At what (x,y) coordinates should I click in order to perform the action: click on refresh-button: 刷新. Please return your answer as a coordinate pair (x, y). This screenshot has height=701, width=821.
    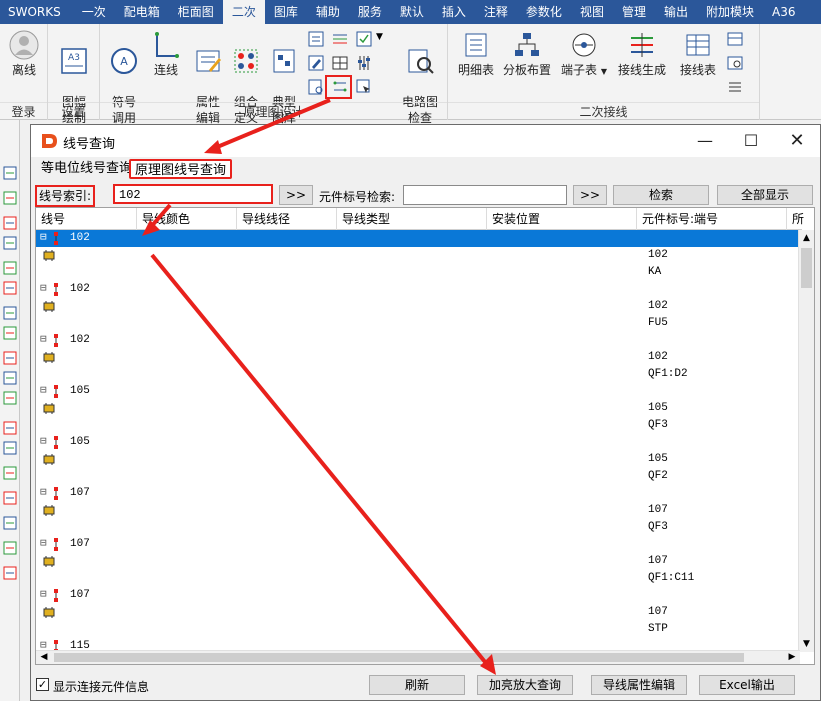
    Looking at the image, I should click on (417, 685).